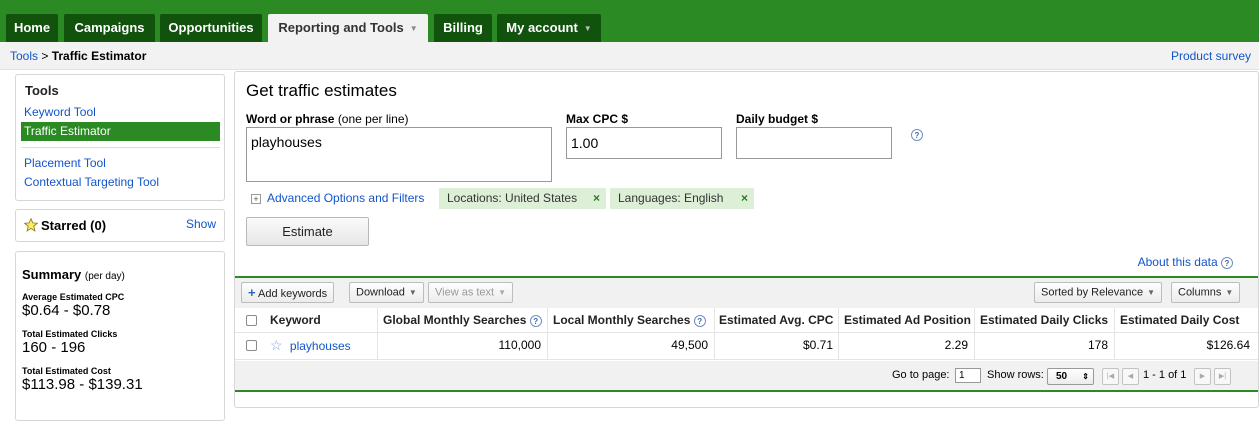 This screenshot has height=421, width=1259. What do you see at coordinates (644, 143) in the screenshot?
I see `max-cpc-input` at bounding box center [644, 143].